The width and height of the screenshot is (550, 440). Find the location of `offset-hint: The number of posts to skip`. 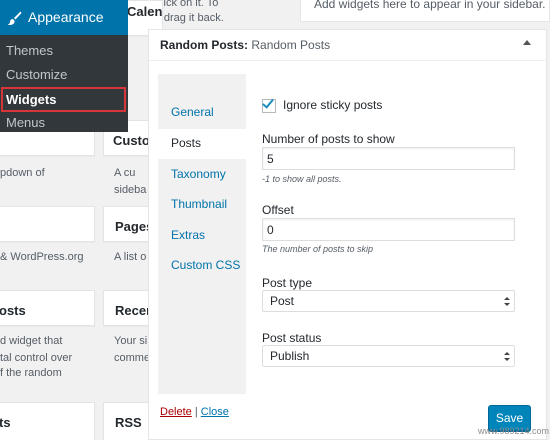

offset-hint: The number of posts to skip is located at coordinates (318, 249).